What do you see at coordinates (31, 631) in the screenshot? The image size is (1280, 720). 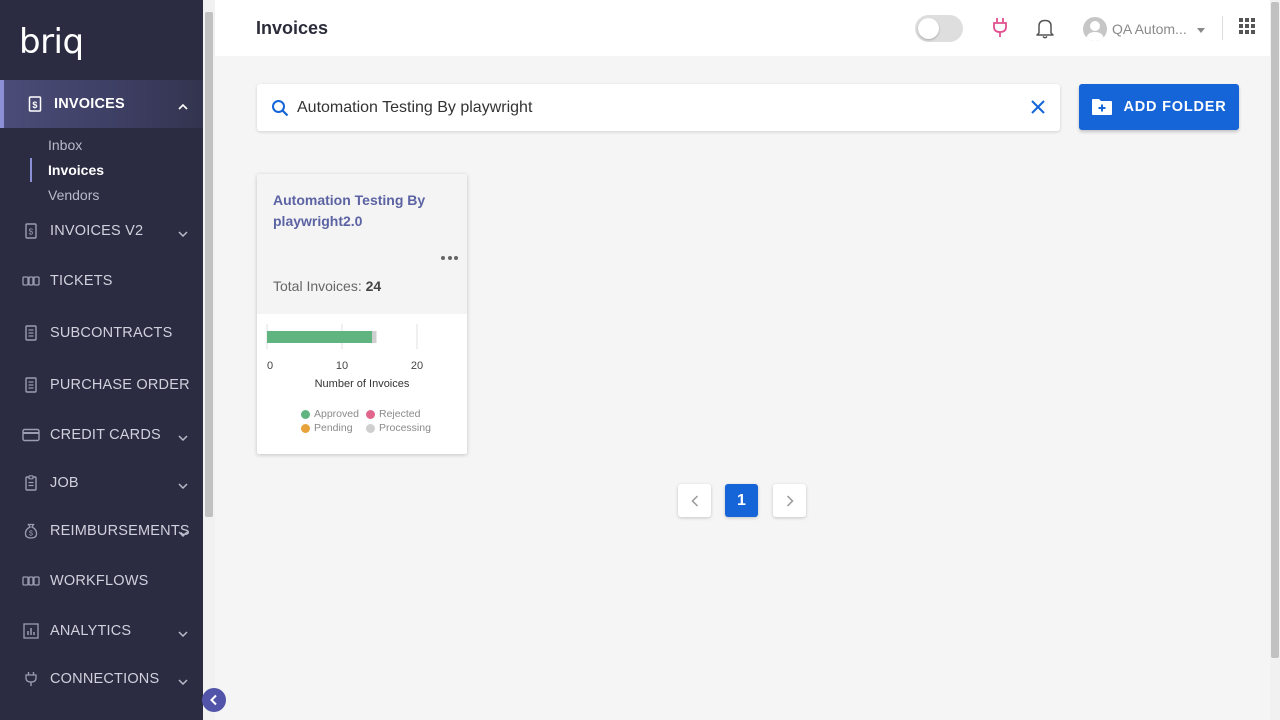 I see `bar-chart-icon` at bounding box center [31, 631].